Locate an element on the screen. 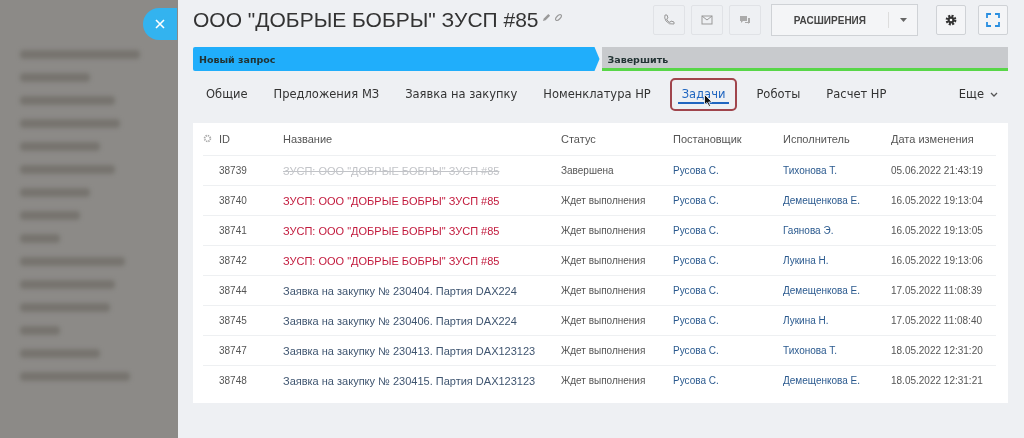  stage-step: Завершить is located at coordinates (804, 59).